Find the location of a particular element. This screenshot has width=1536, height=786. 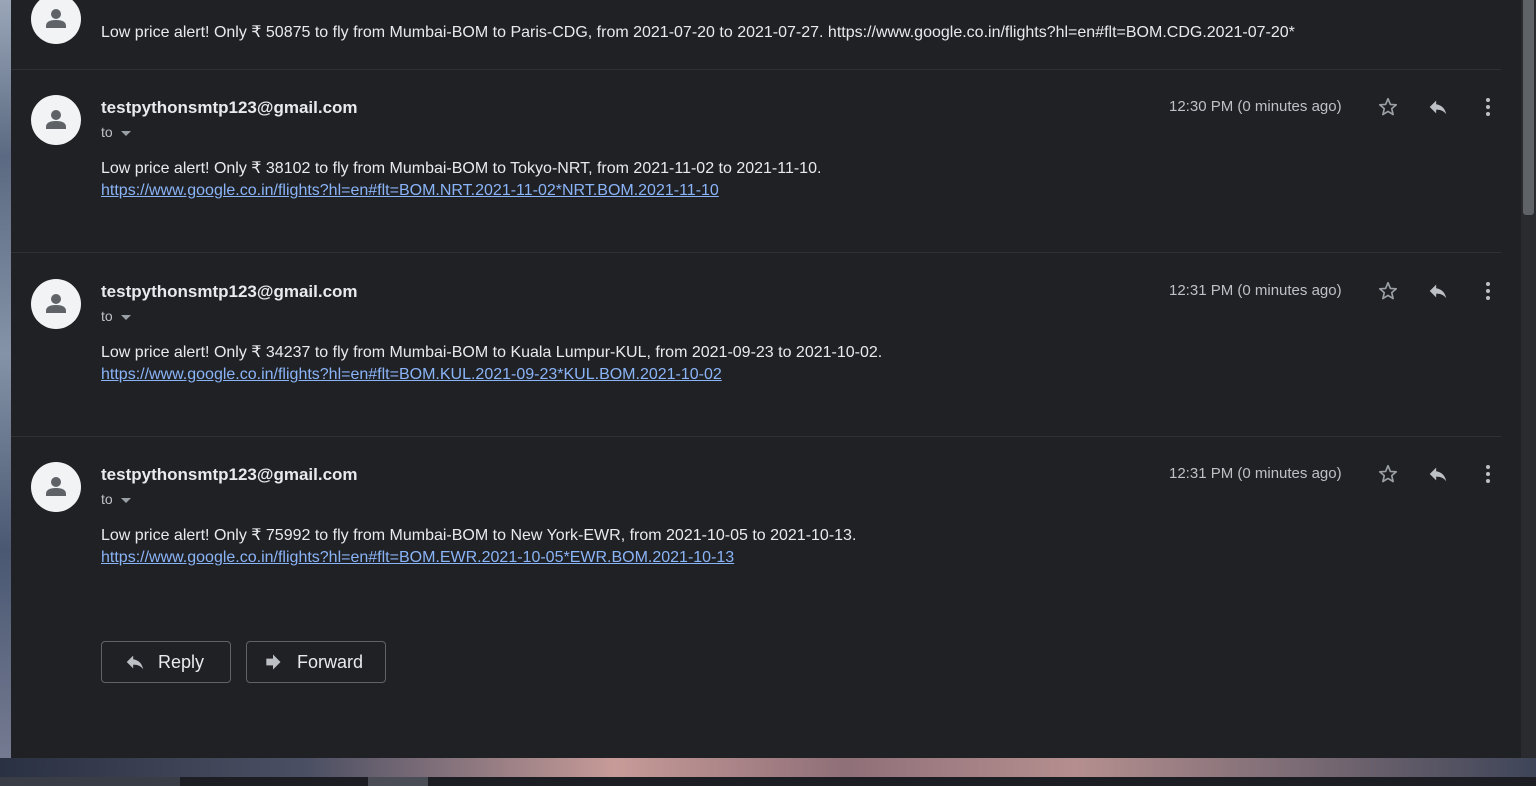

email-timestamp: 12:30 PM (0 minutes ago) is located at coordinates (1255, 106).